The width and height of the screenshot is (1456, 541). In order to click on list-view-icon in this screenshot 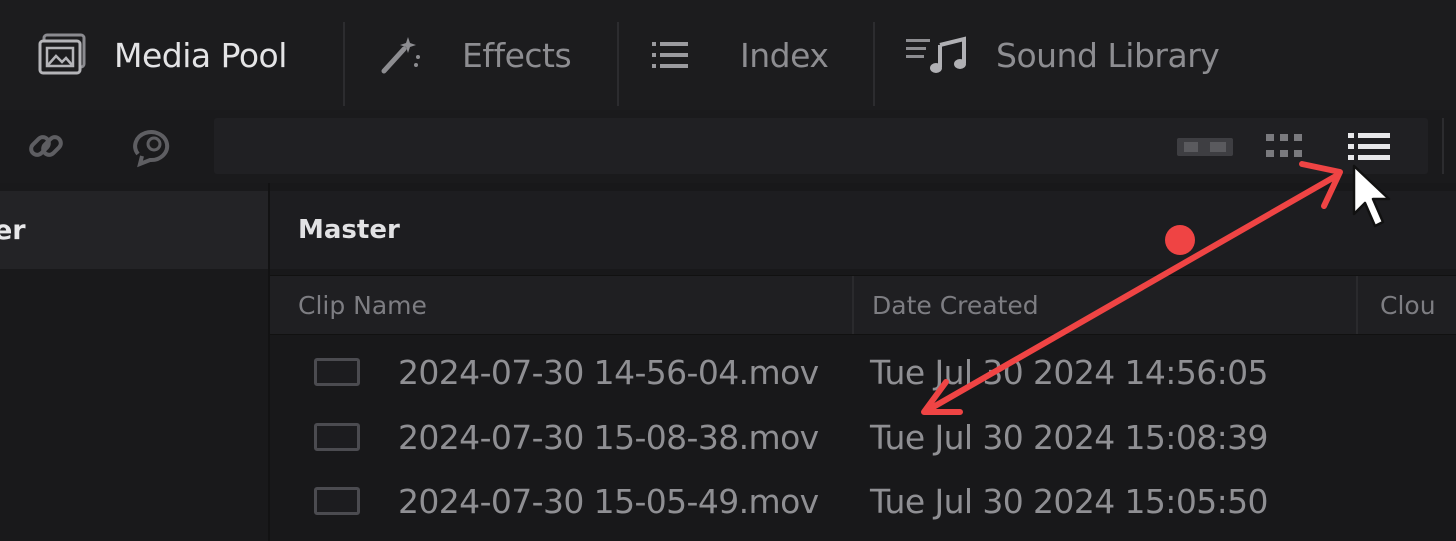, I will do `click(1369, 146)`.